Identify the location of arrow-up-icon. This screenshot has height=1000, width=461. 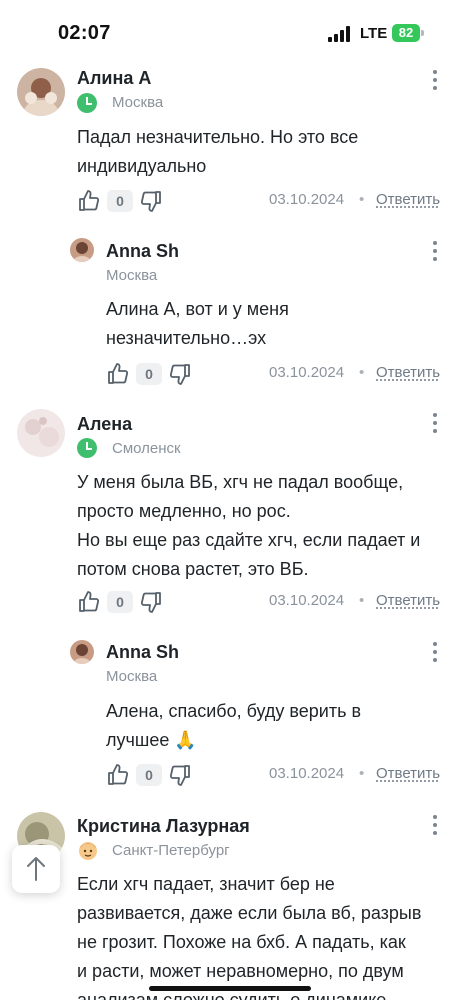
(36, 869).